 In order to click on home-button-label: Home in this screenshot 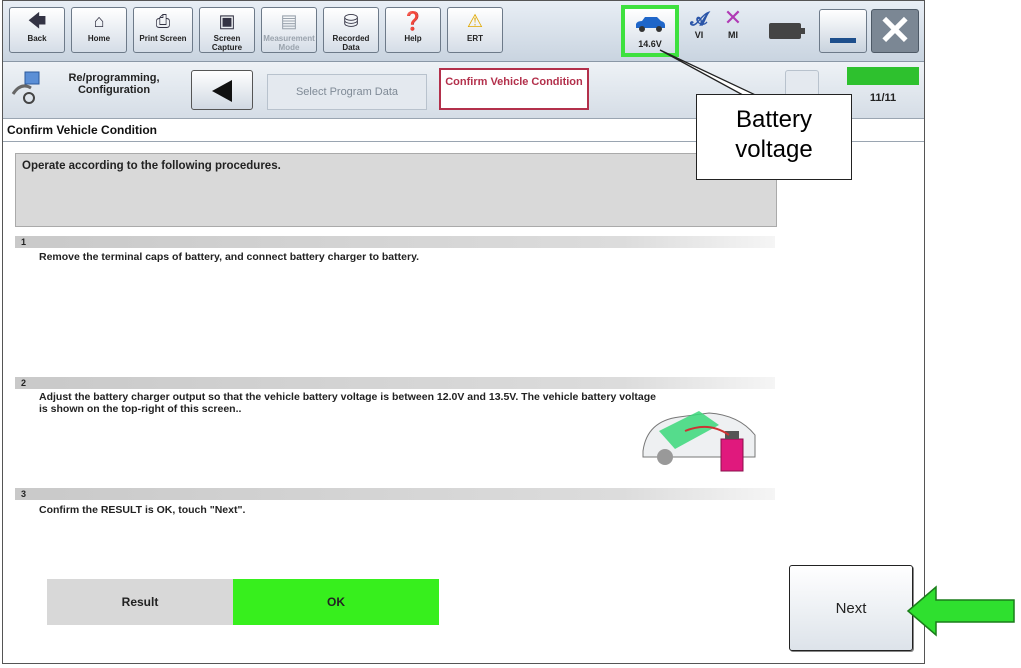, I will do `click(99, 38)`.